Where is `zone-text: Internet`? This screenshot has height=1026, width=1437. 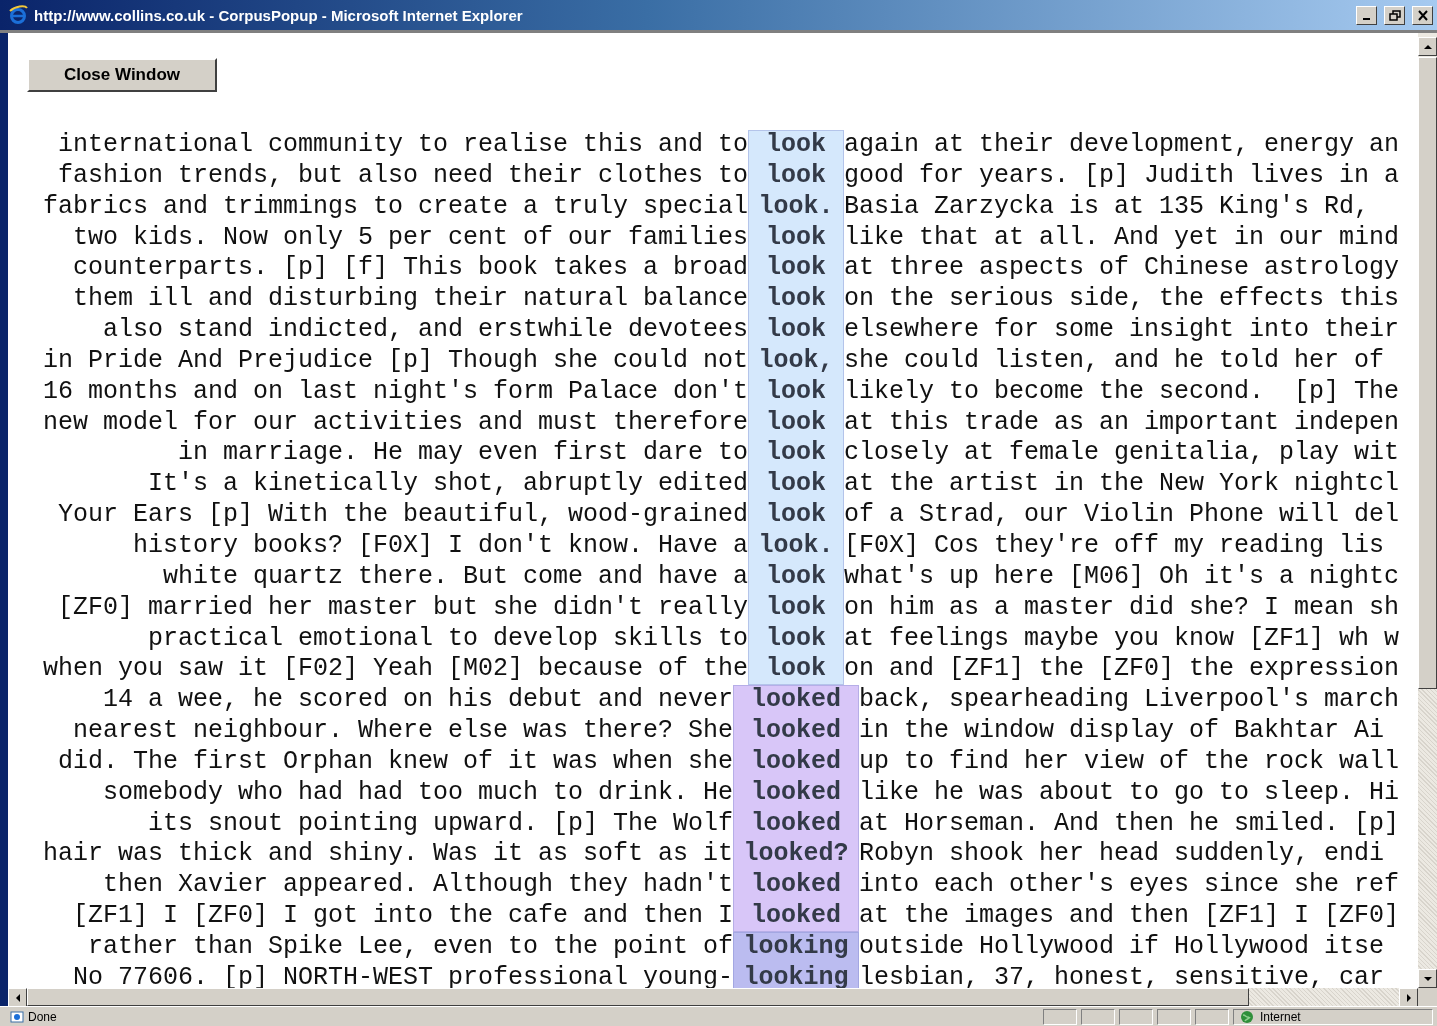
zone-text: Internet is located at coordinates (1280, 1016).